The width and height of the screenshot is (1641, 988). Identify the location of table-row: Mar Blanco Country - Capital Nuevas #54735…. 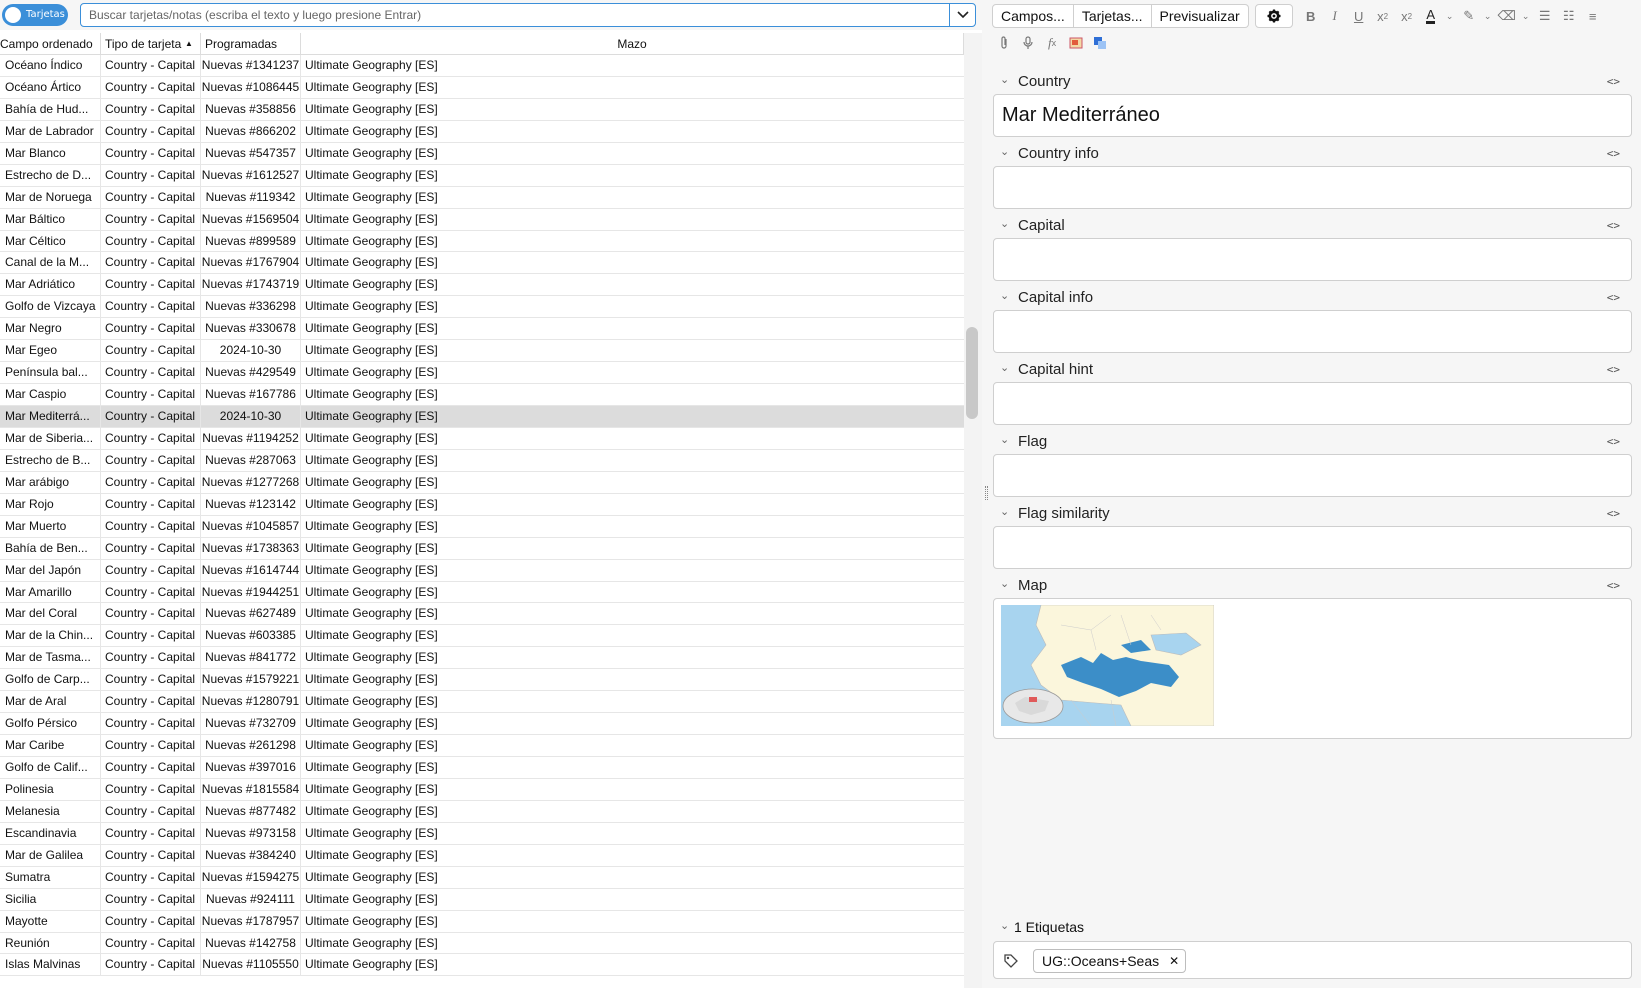
(482, 153).